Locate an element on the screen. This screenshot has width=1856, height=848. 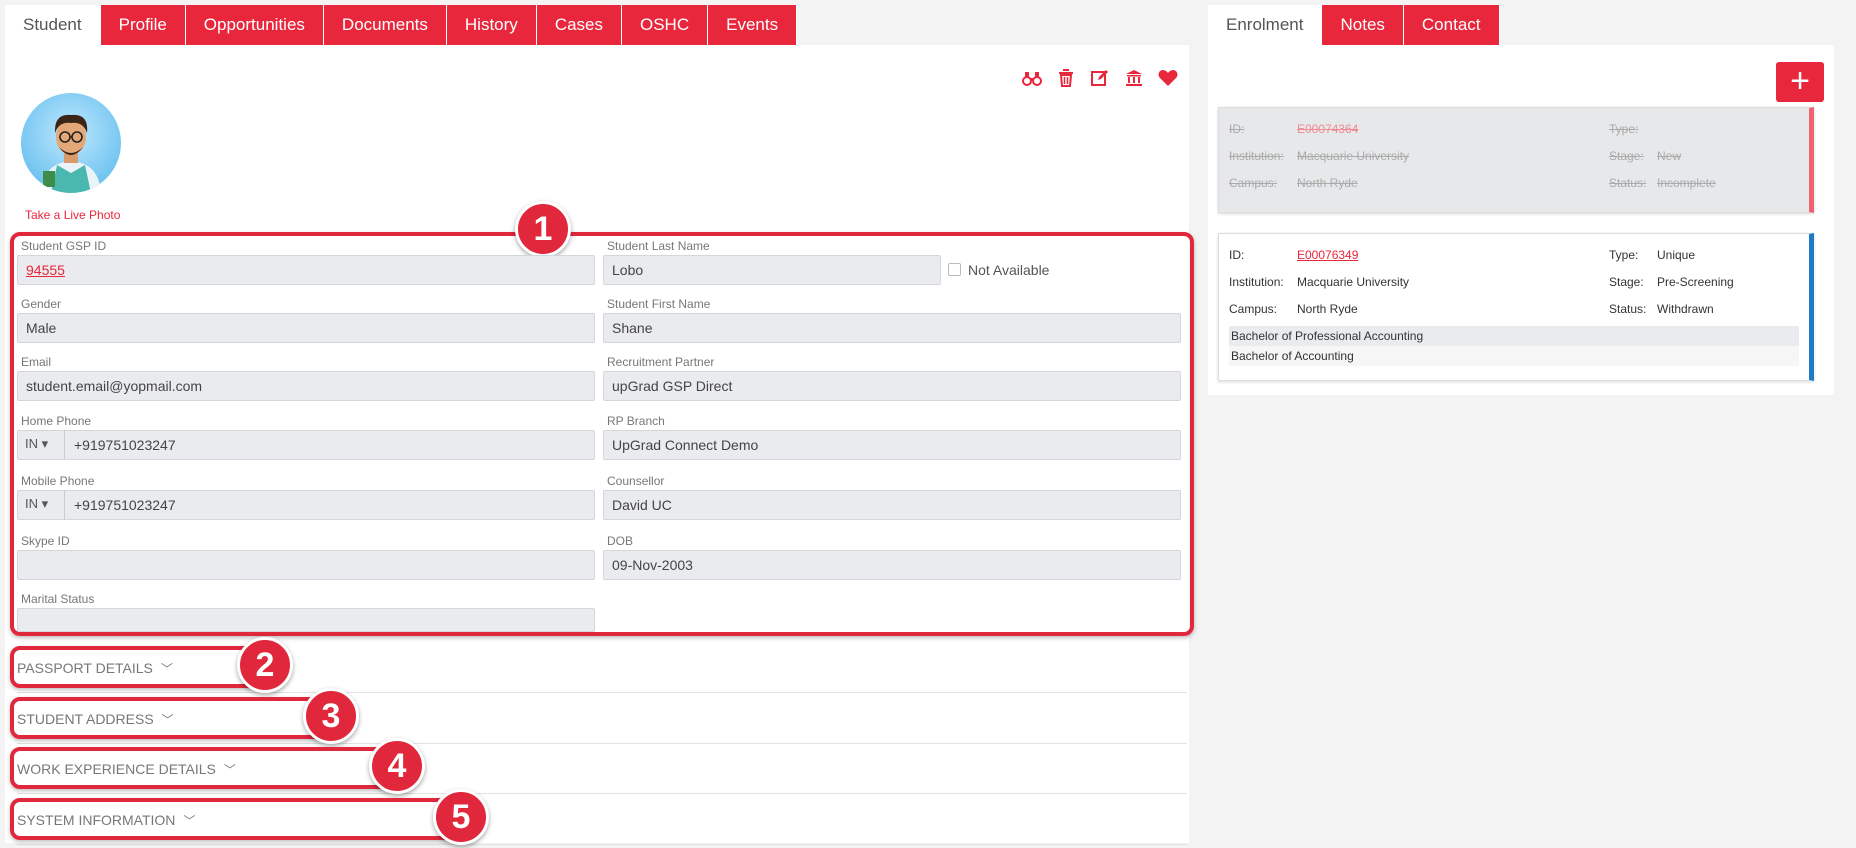
mobile-phone-field: +919751023247 is located at coordinates (306, 505).